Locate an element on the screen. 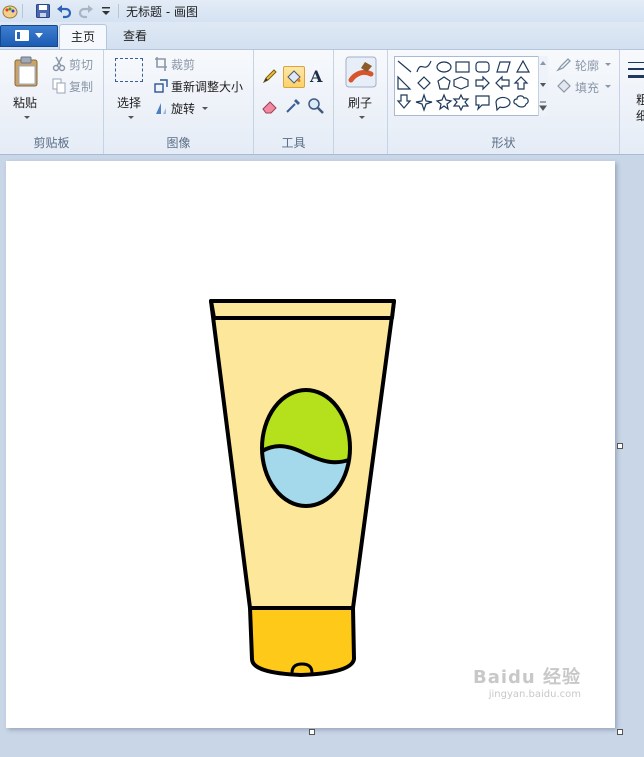 This screenshot has height=757, width=644. shapes-group-label: 形状 is located at coordinates (503, 143).